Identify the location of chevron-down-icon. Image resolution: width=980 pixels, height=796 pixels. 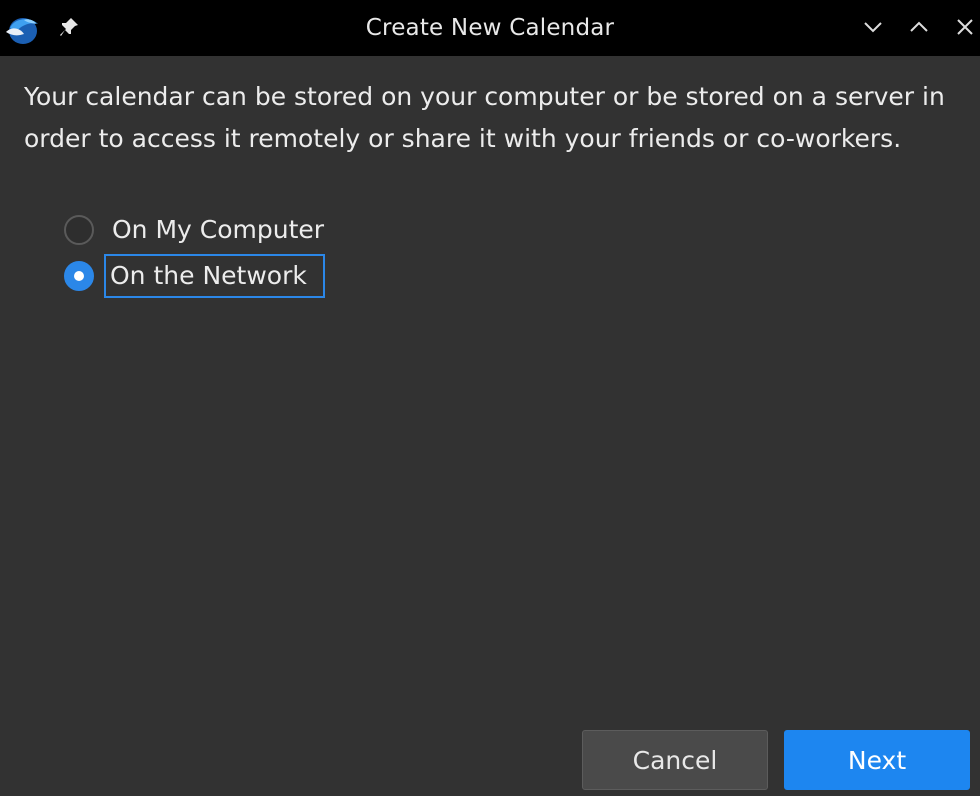
(873, 27).